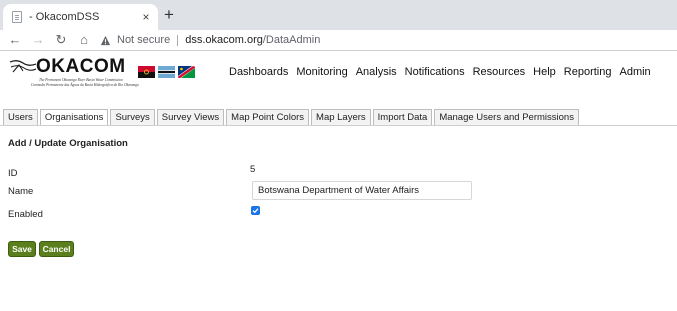 The image size is (677, 311). What do you see at coordinates (56, 249) in the screenshot?
I see `cancel-button: Cancel` at bounding box center [56, 249].